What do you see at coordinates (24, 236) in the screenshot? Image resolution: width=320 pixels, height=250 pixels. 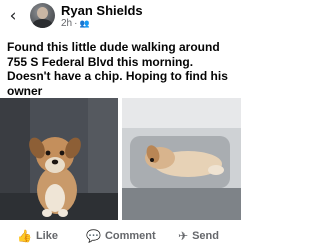 I see `thumbs-up-icon: 👍` at bounding box center [24, 236].